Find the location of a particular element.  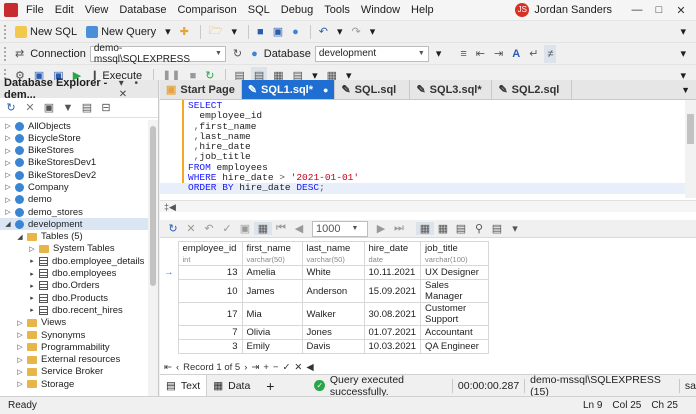

table-cell: 13 is located at coordinates (210, 272).